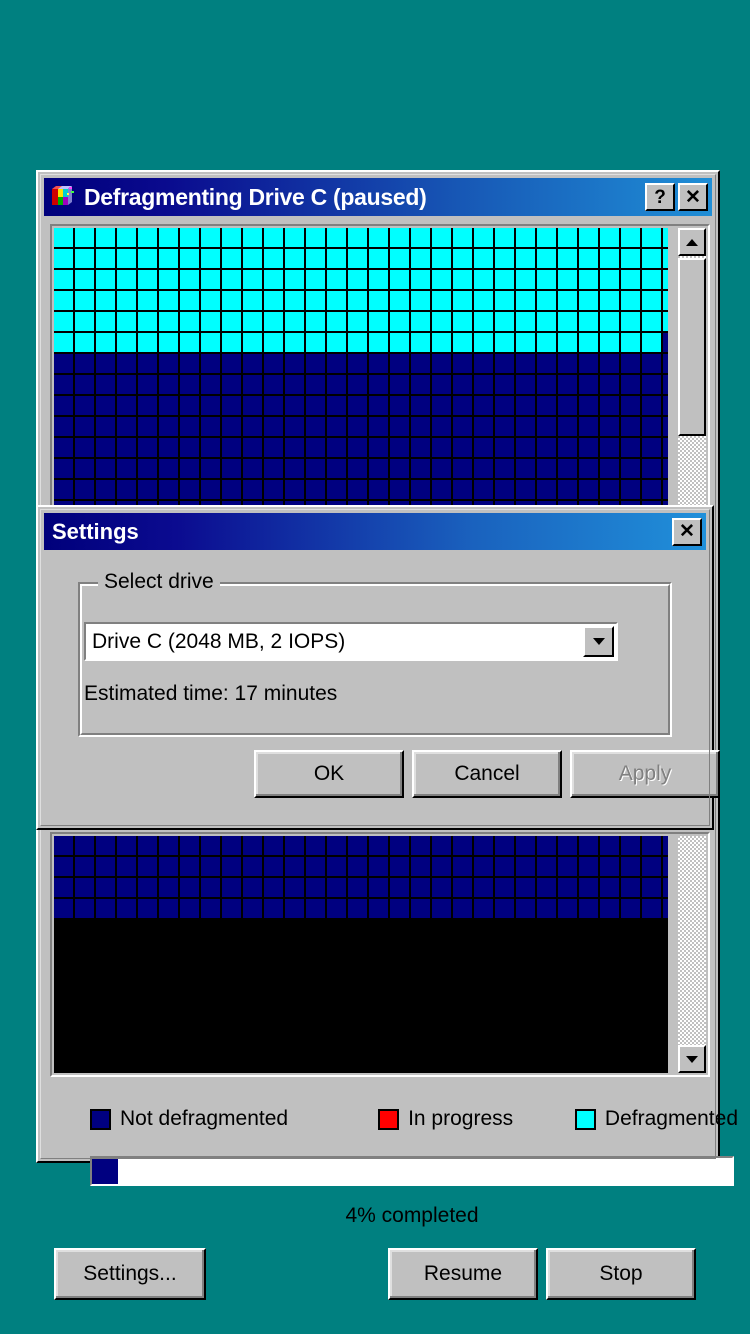  What do you see at coordinates (461, 1118) in the screenshot?
I see `legend-label-in-progress: In progress` at bounding box center [461, 1118].